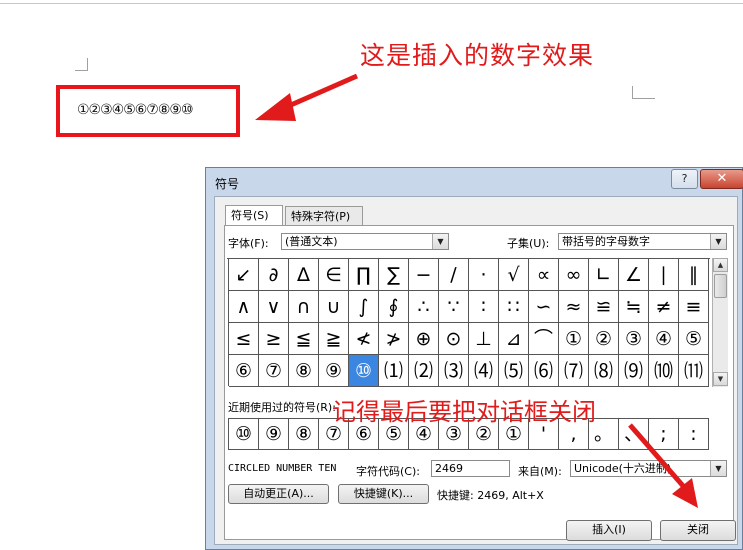 This screenshot has width=743, height=550. I want to click on symbol-cell: ⑷, so click(484, 371).